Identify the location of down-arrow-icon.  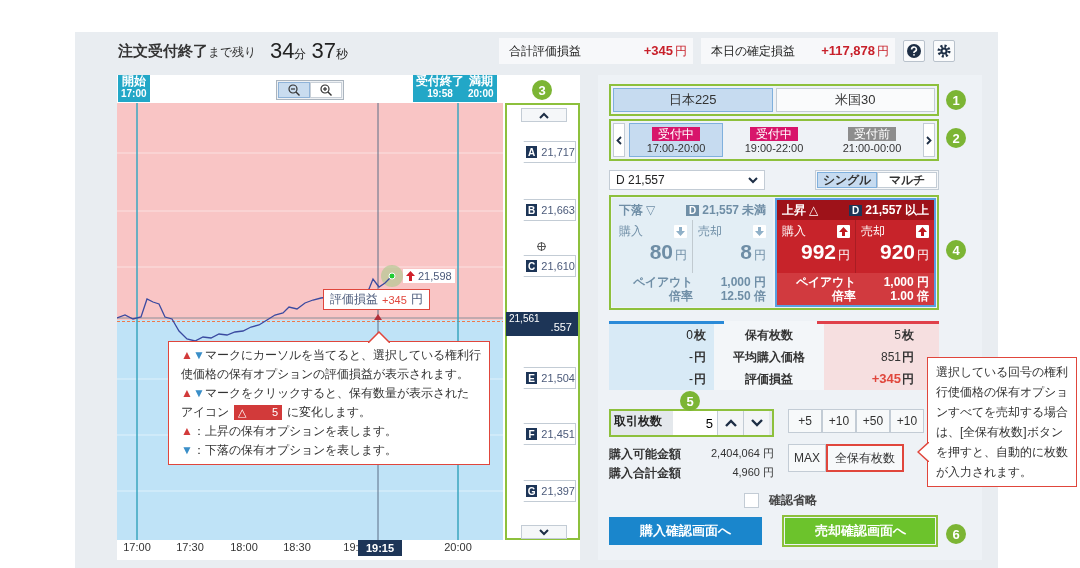
(759, 231).